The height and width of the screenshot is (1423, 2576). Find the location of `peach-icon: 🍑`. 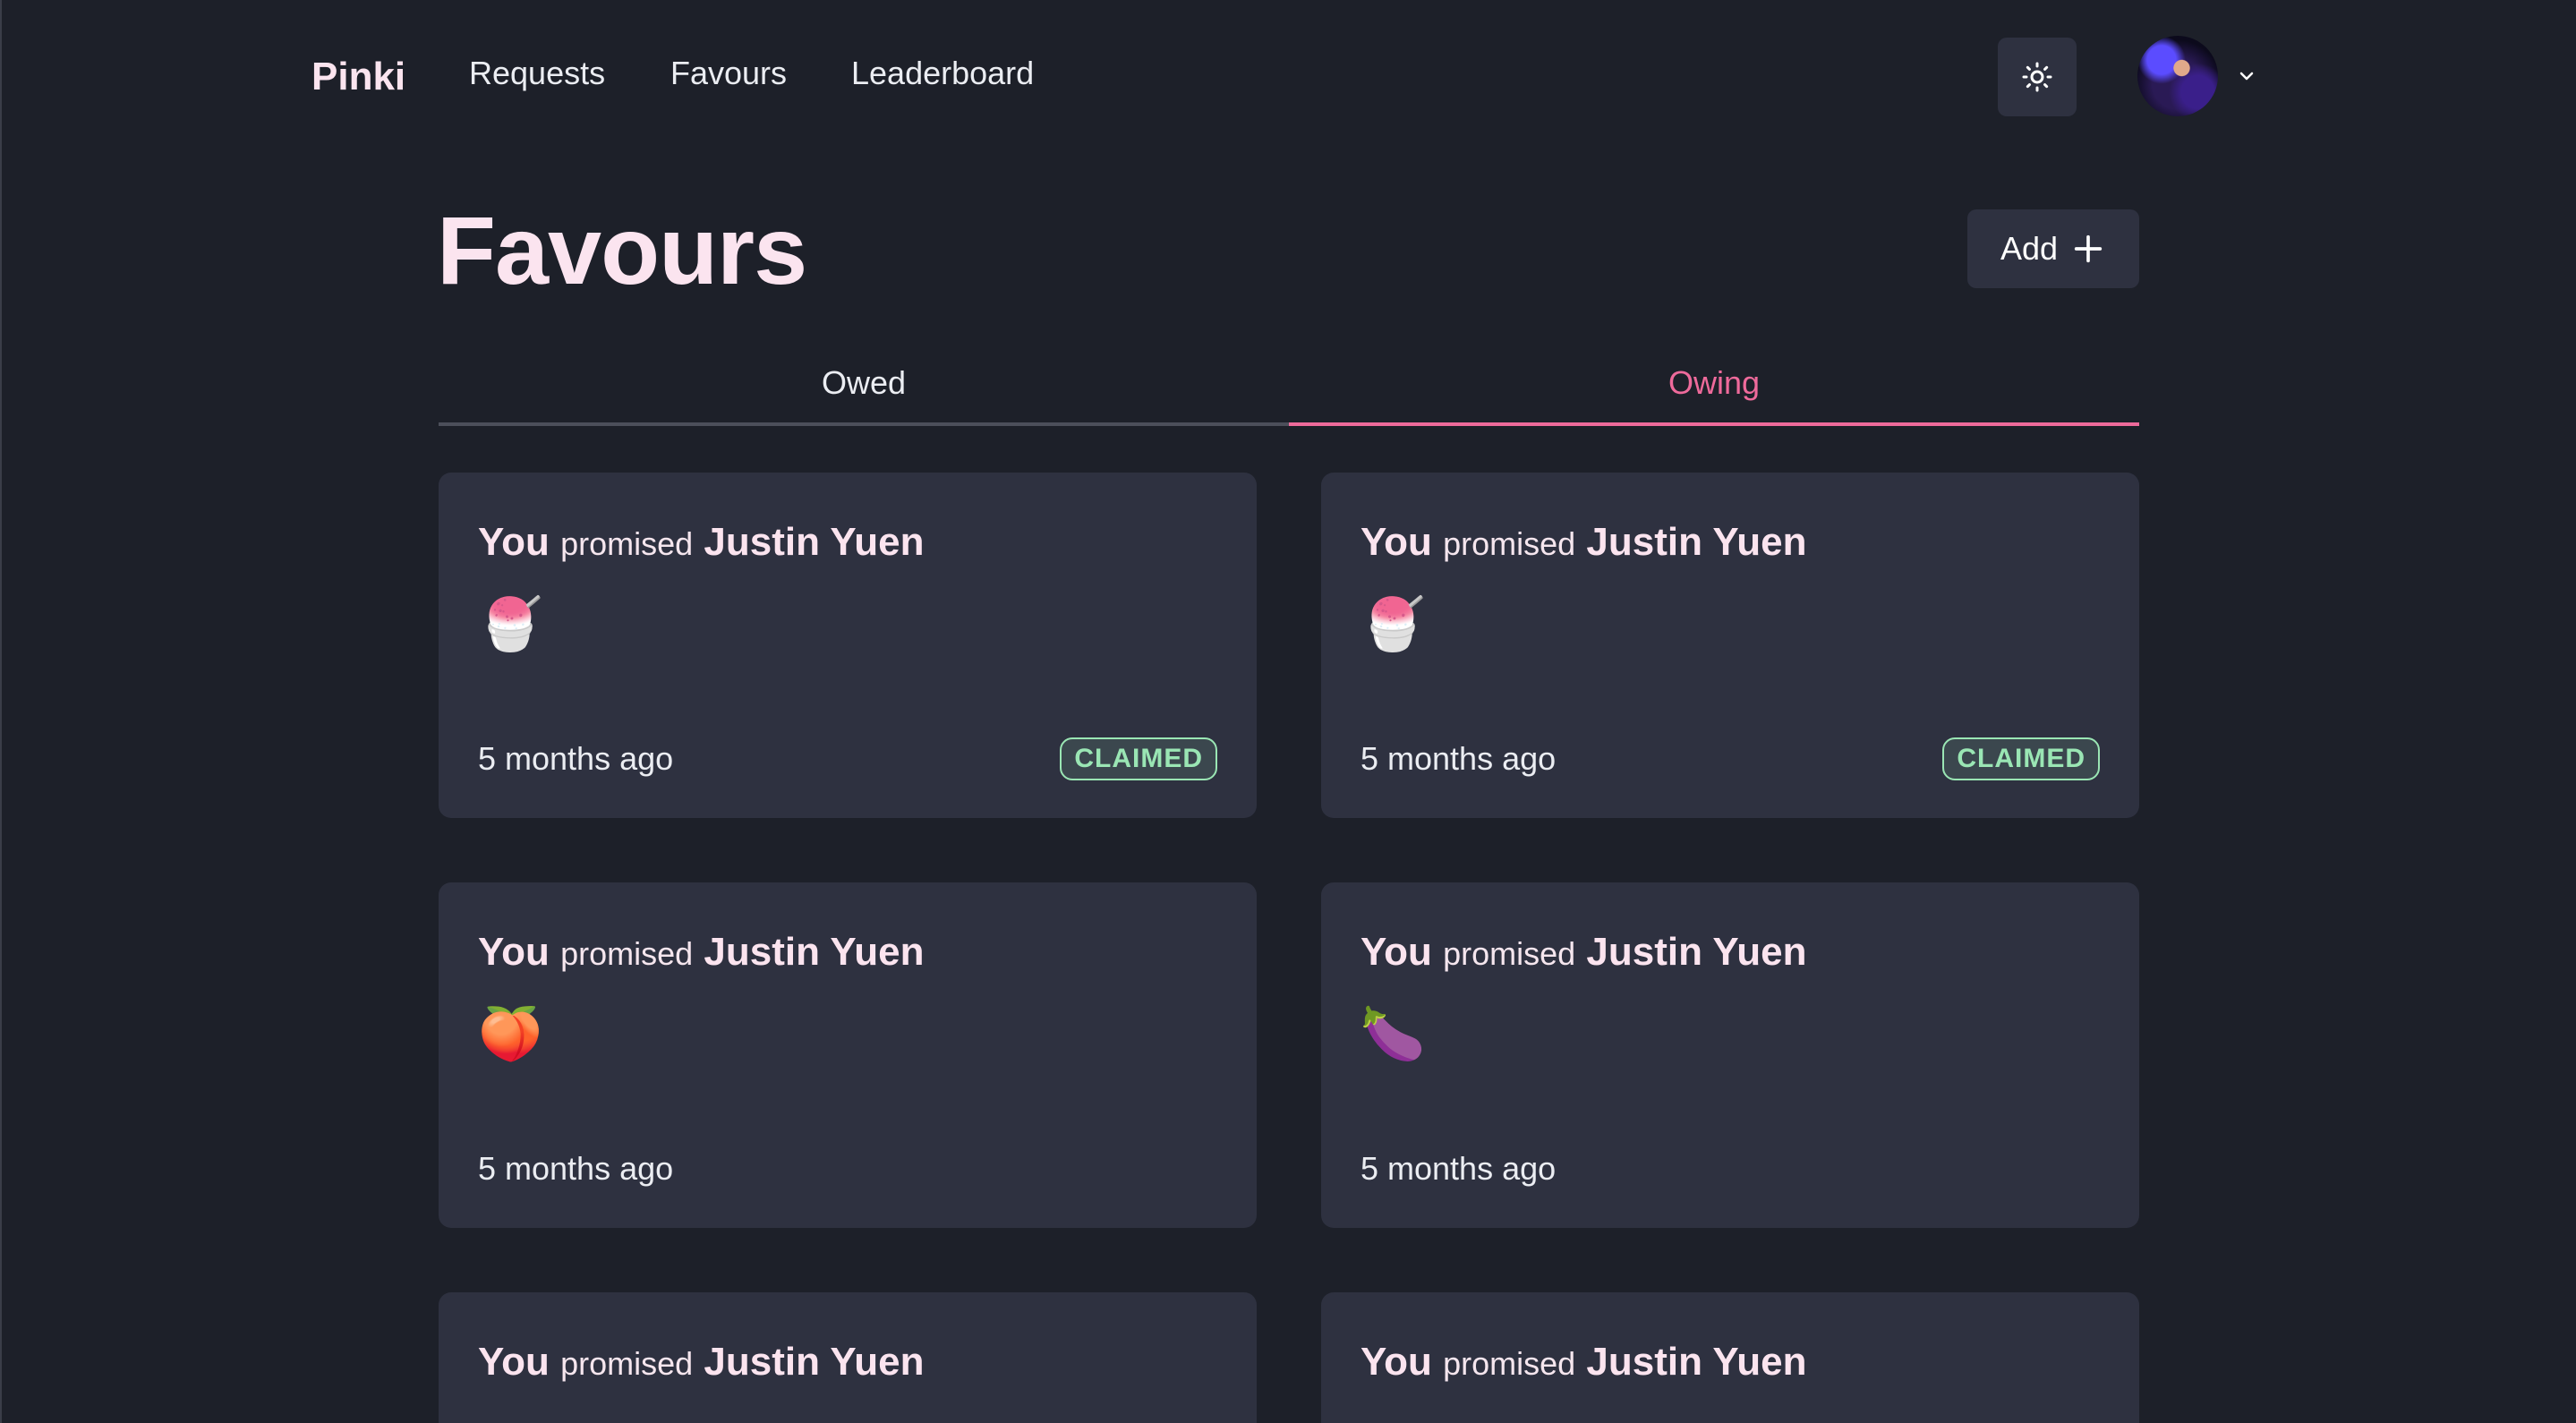

peach-icon: 🍑 is located at coordinates (510, 1034).